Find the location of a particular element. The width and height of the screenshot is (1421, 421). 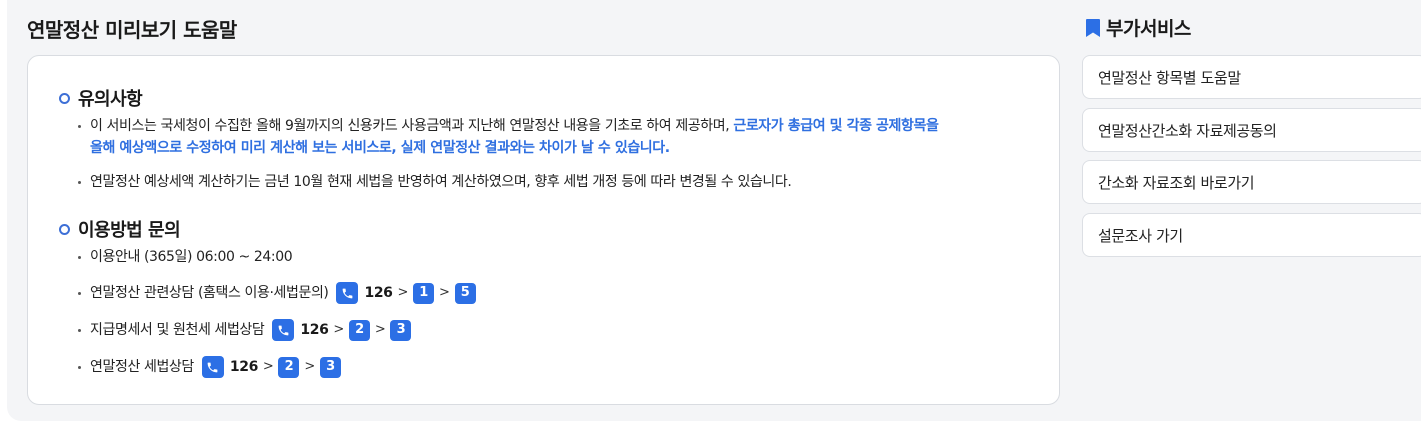

extra-link-simplified-consent: 연말정산간소화 자료제공동의 is located at coordinates (1251, 130).